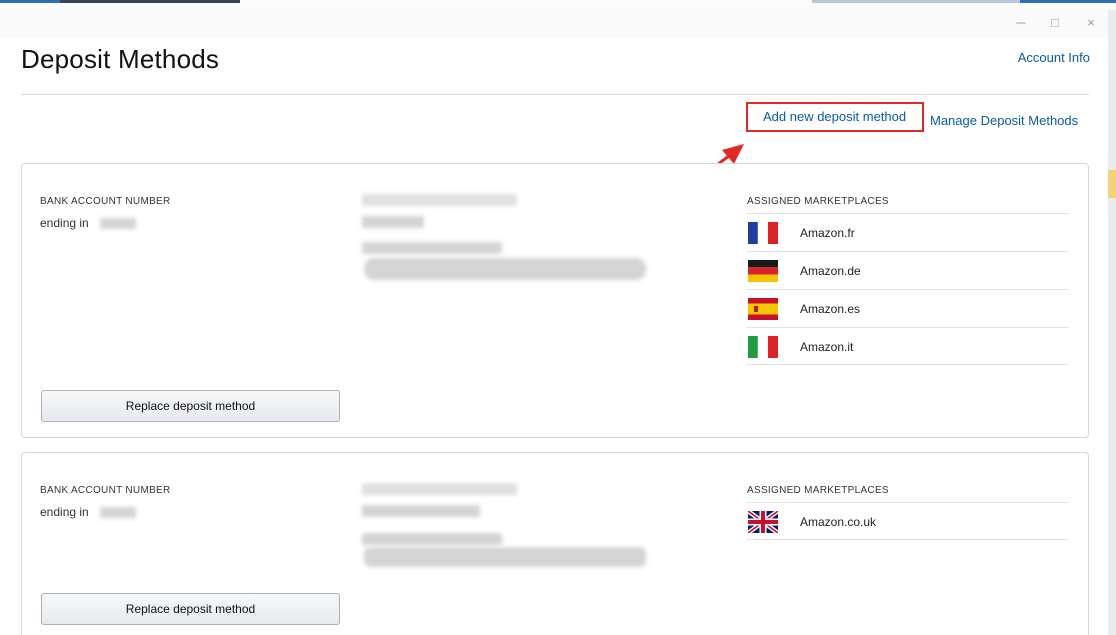  Describe the element at coordinates (827, 347) in the screenshot. I see `marketplace-name: Amazon.it` at that location.